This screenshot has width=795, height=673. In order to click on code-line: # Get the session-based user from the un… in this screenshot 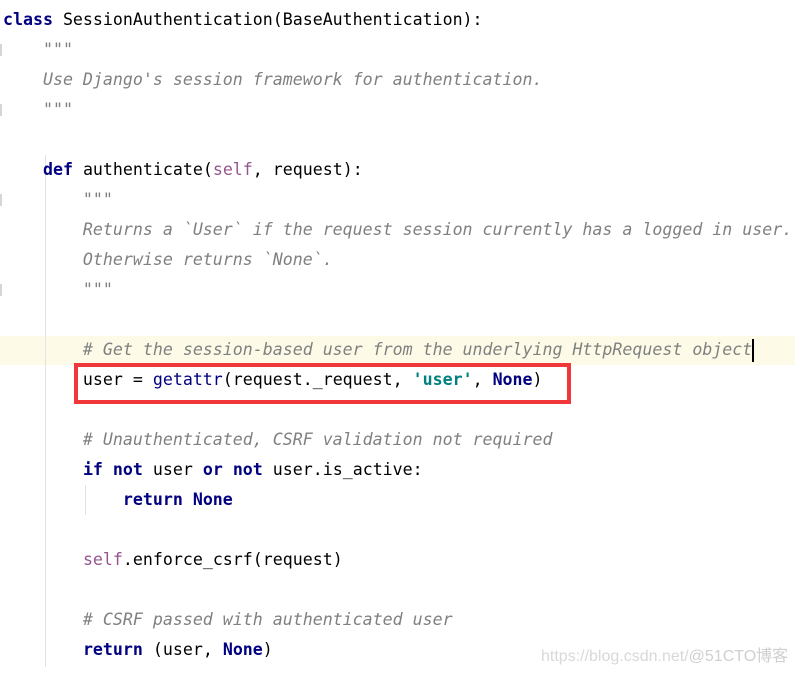, I will do `click(377, 350)`.